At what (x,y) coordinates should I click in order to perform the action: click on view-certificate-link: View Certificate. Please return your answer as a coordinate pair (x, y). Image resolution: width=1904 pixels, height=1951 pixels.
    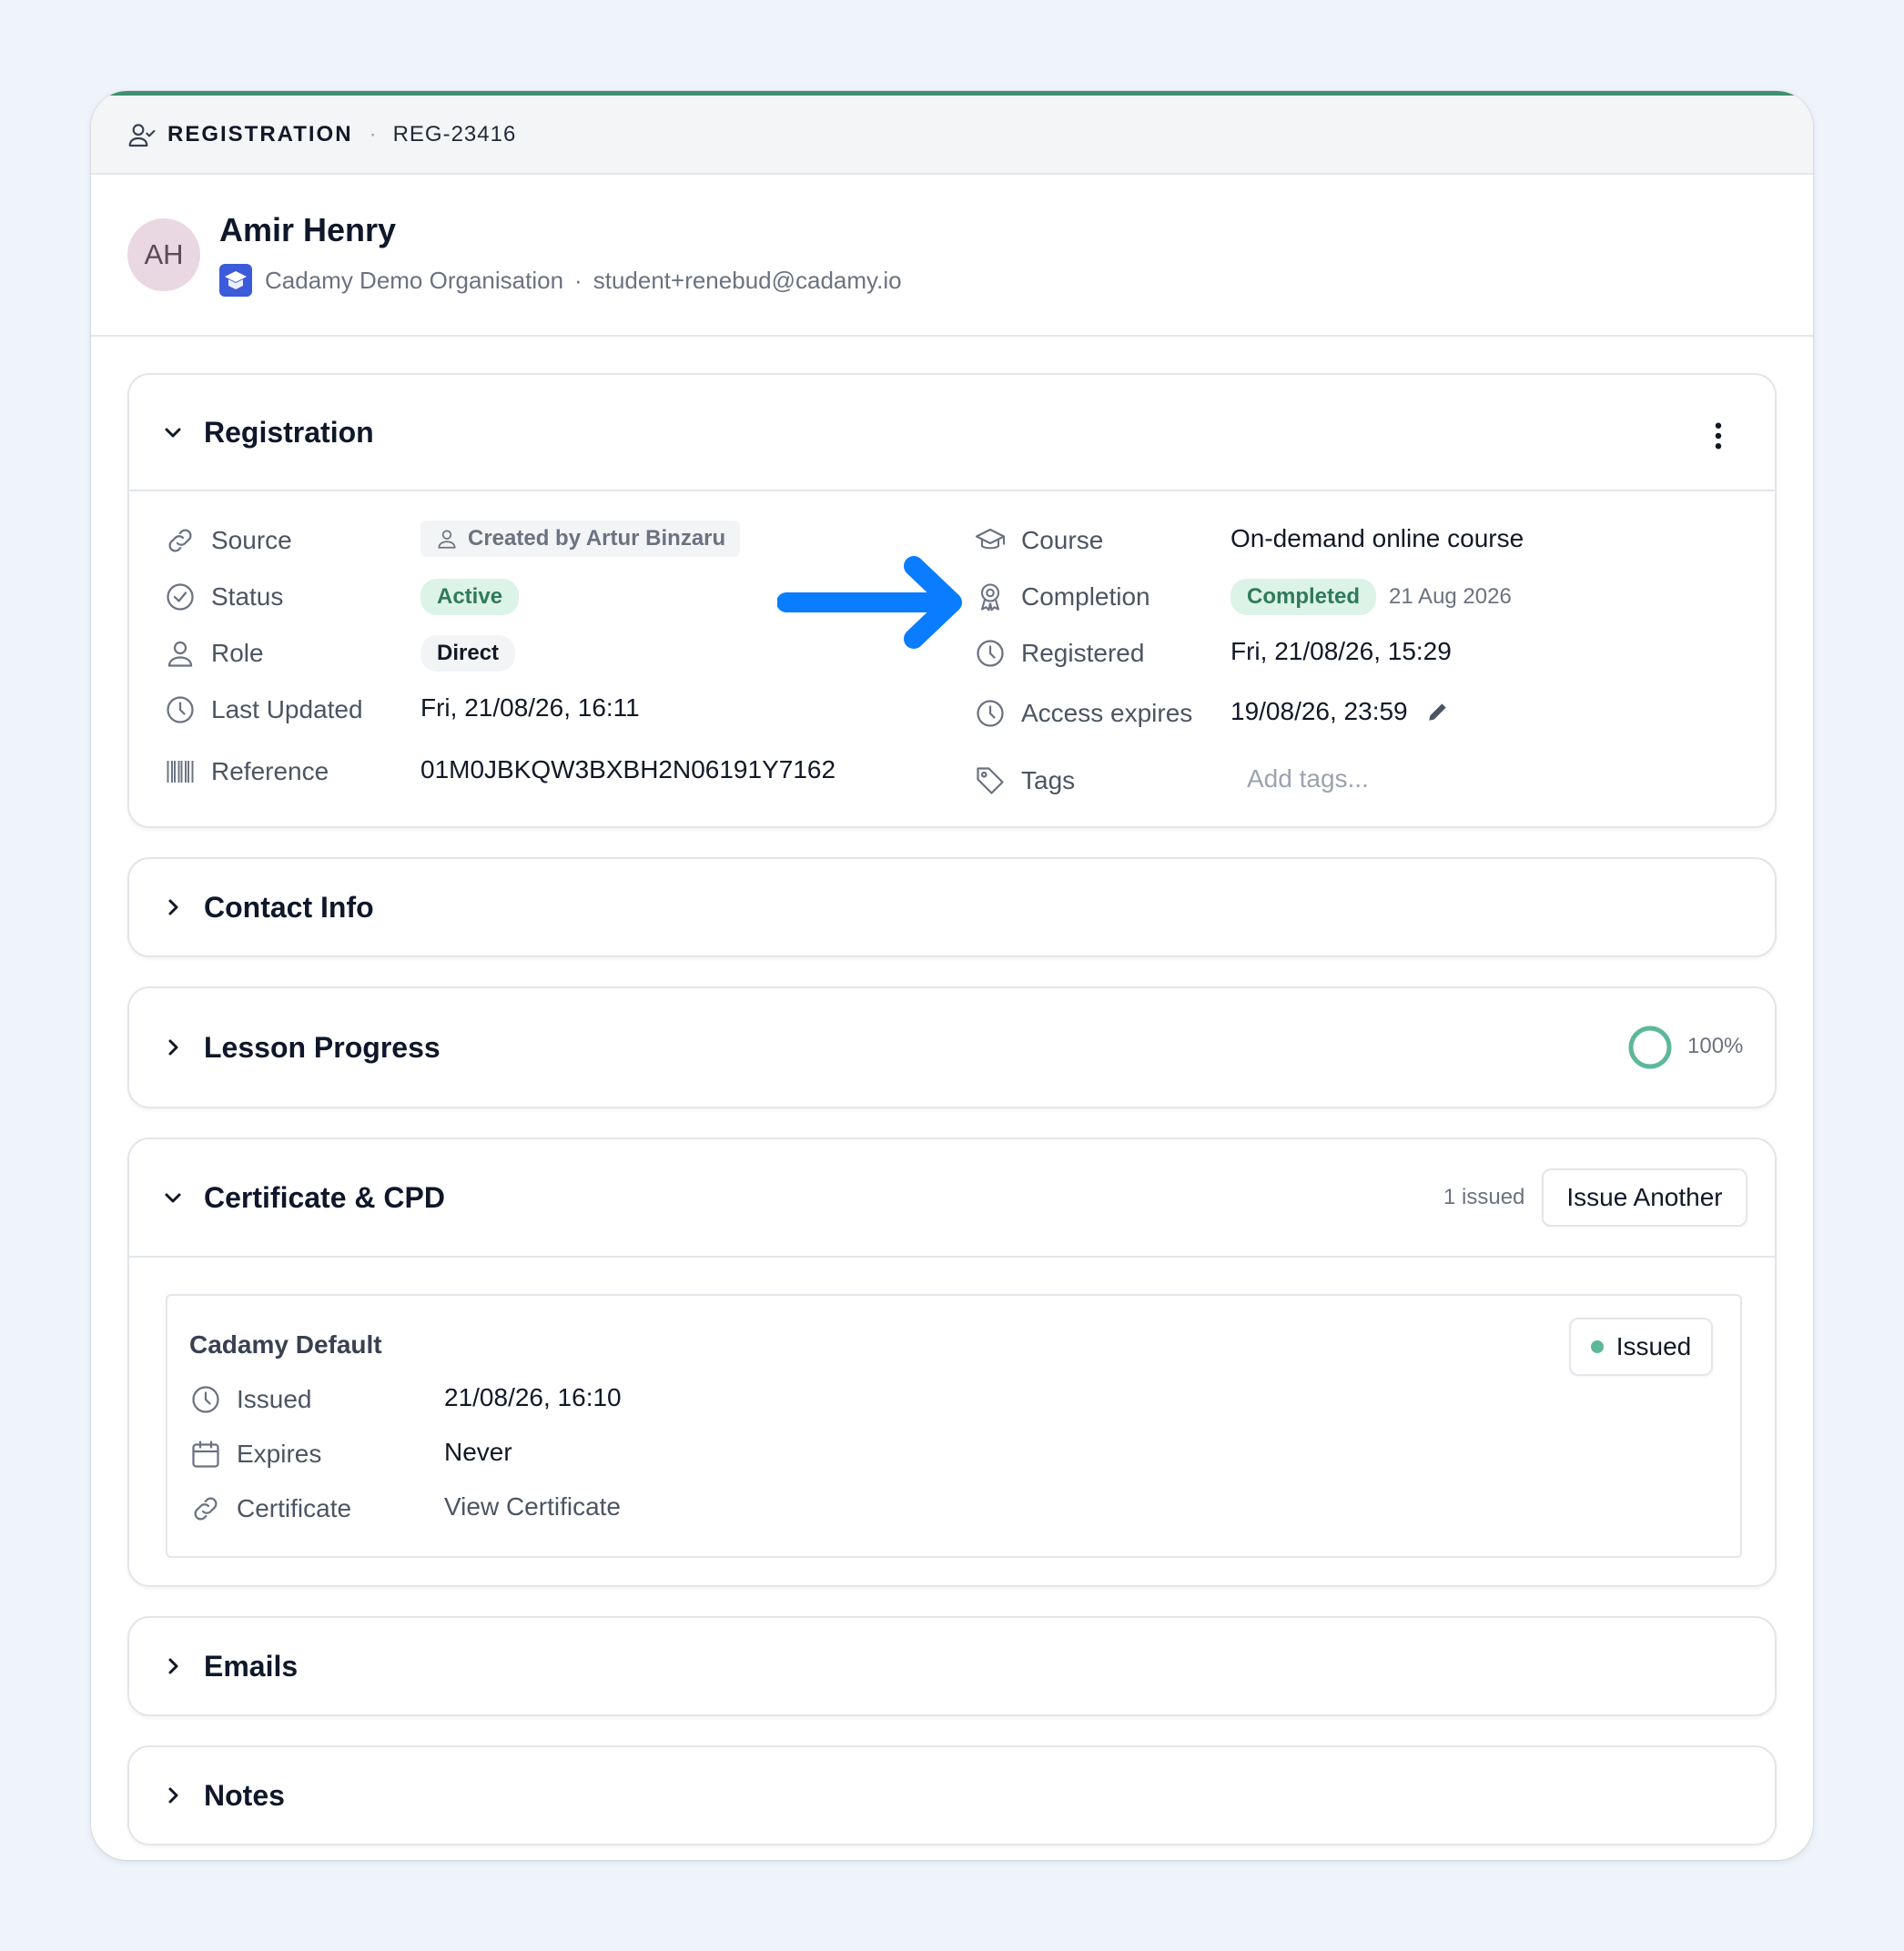
    Looking at the image, I should click on (533, 1506).